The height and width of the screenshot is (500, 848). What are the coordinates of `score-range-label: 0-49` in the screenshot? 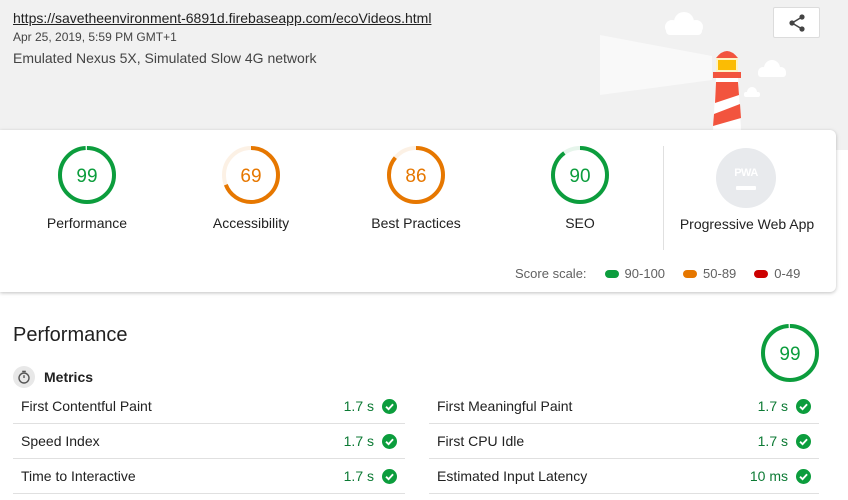 It's located at (787, 273).